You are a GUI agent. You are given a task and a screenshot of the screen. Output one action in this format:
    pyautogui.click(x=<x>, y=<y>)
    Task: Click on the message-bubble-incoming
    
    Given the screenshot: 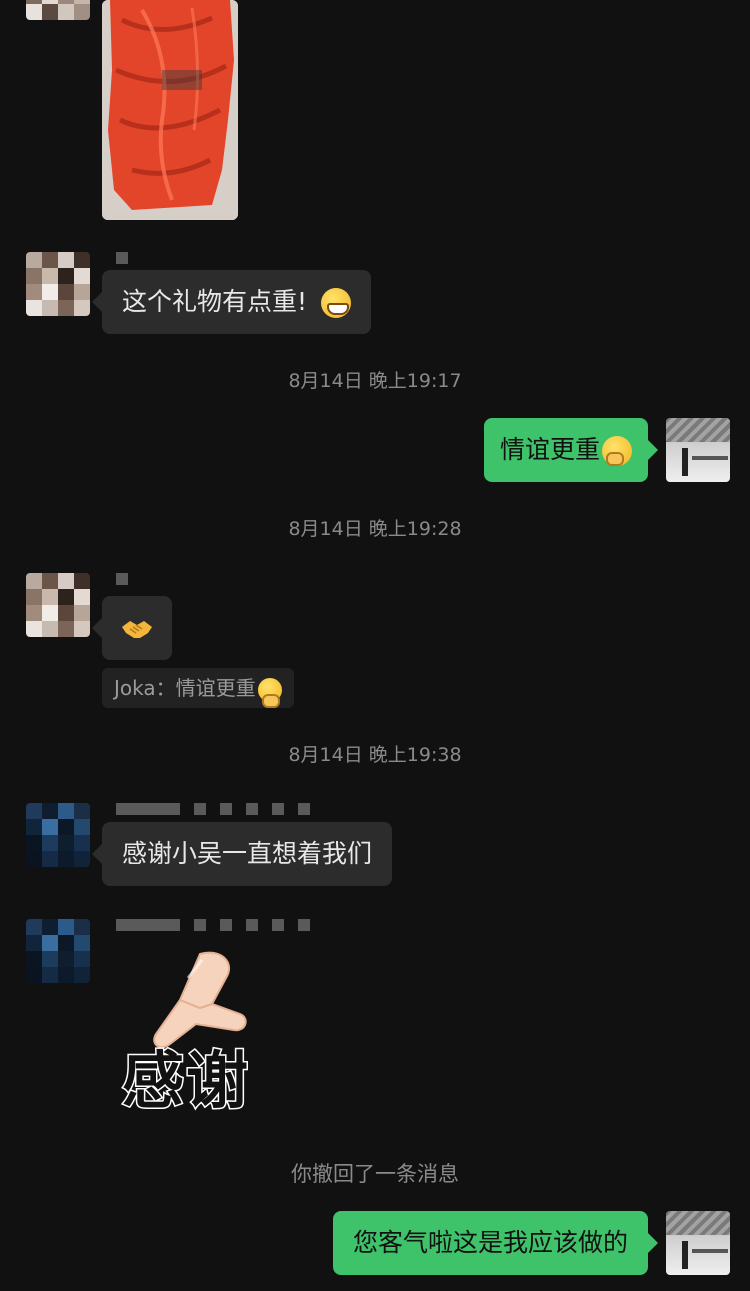 What is the action you would take?
    pyautogui.click(x=132, y=628)
    